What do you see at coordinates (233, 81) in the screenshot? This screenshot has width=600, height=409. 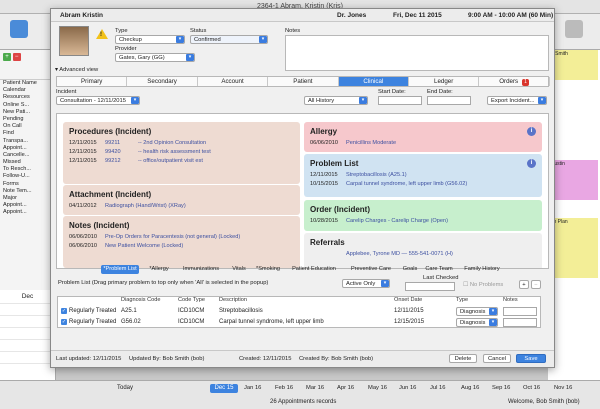 I see `tab-account: Account` at bounding box center [233, 81].